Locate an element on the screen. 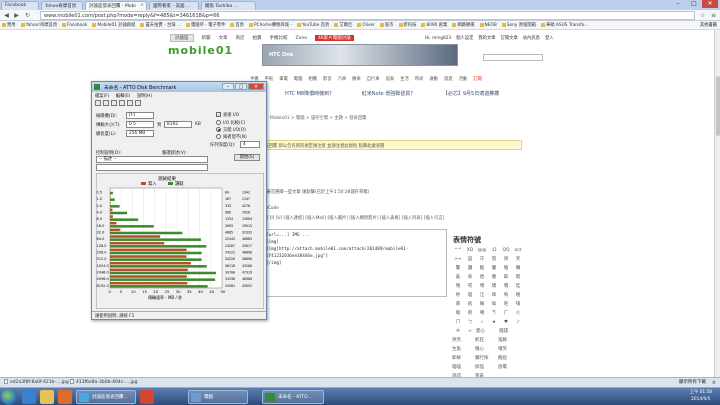 The width and height of the screenshot is (720, 405). emoji-text-item: 哭笑 is located at coordinates (463, 340).